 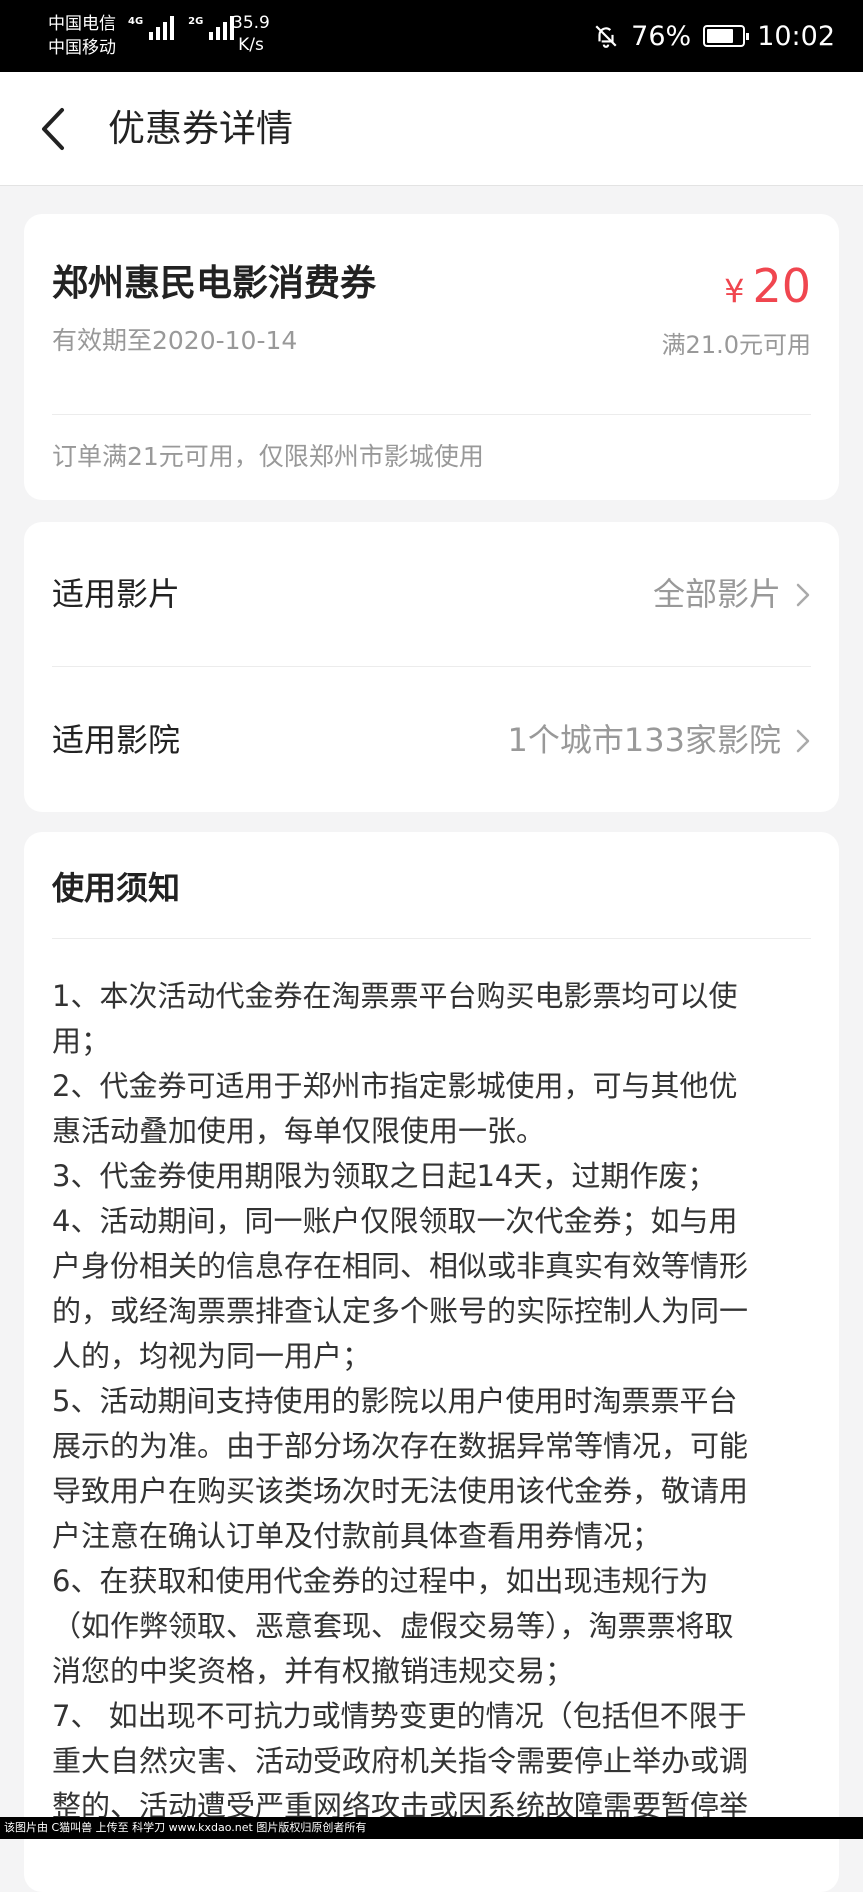 I want to click on amount-value: 20, so click(x=781, y=286).